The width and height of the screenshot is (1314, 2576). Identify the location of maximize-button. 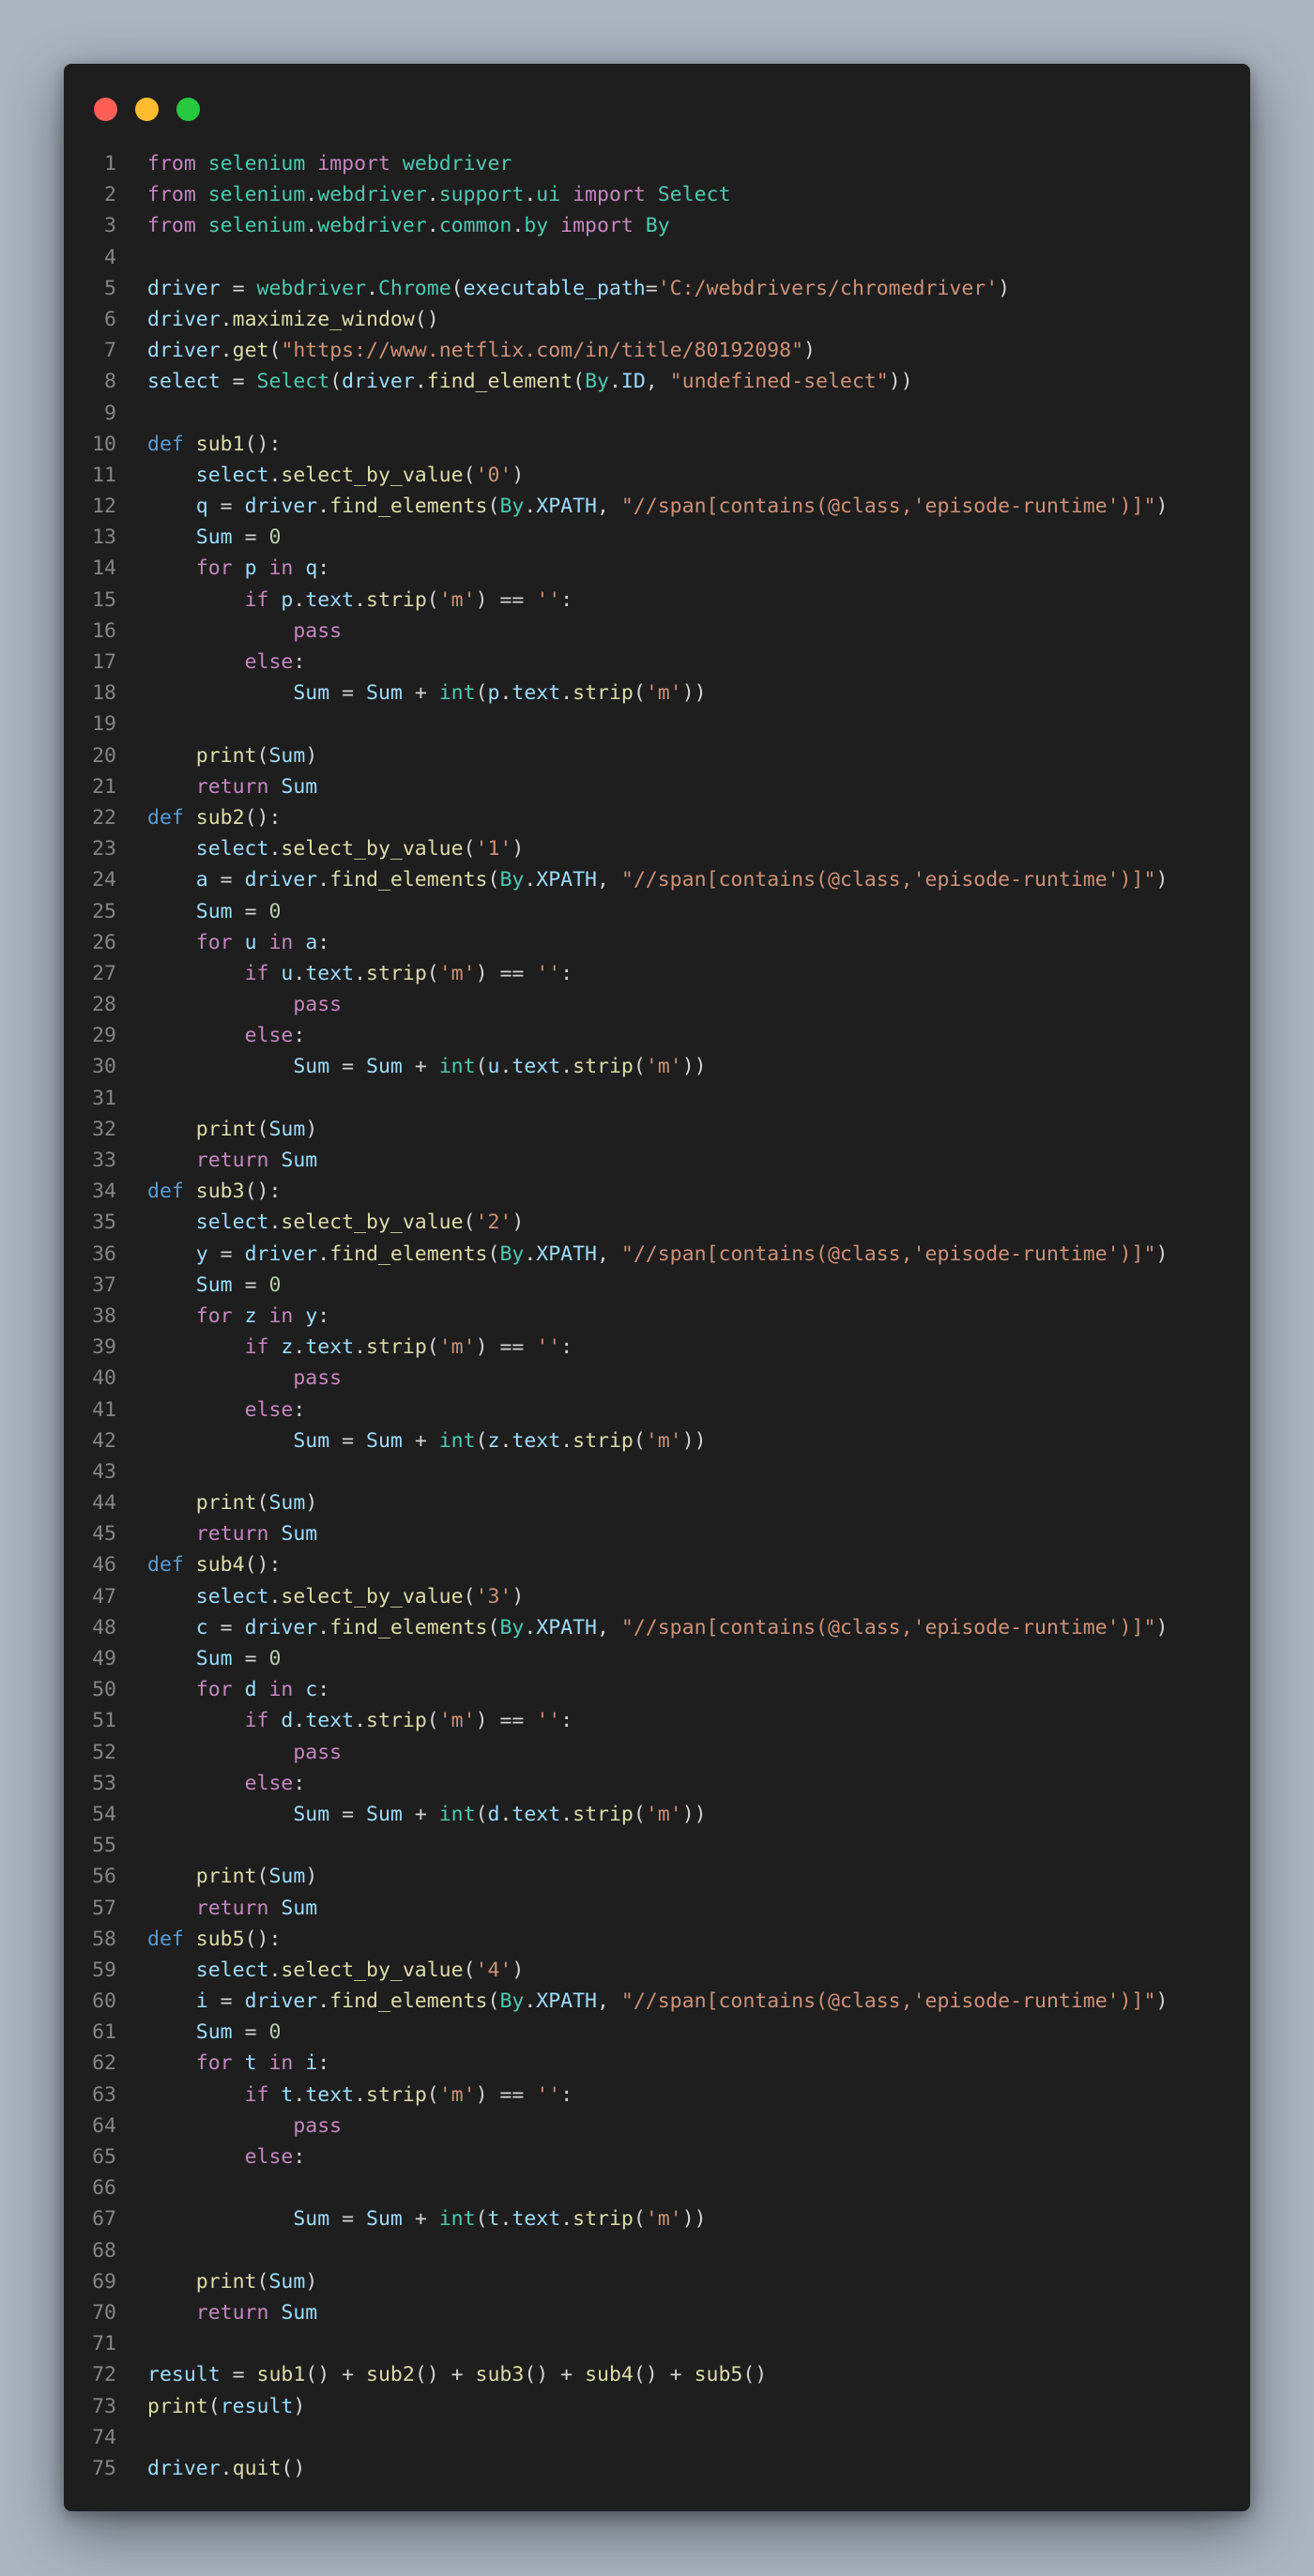
(188, 109).